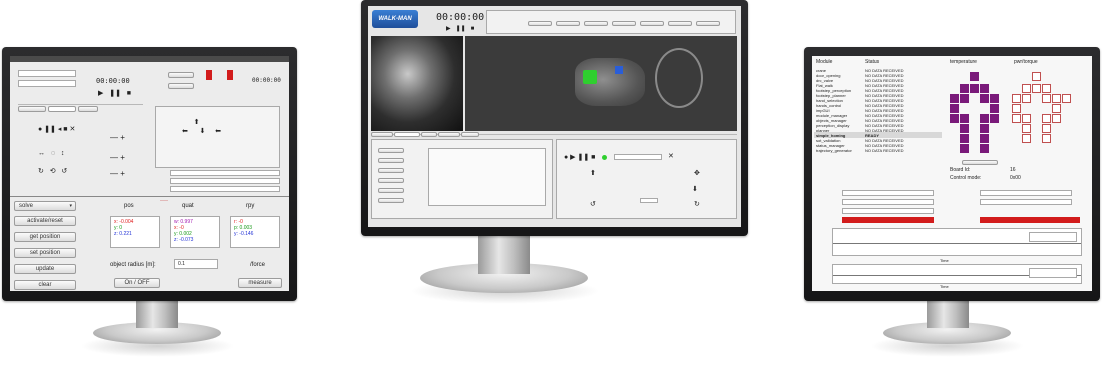 The image size is (1102, 369). What do you see at coordinates (137, 283) in the screenshot?
I see `on-off-toggle: On / OFF` at bounding box center [137, 283].